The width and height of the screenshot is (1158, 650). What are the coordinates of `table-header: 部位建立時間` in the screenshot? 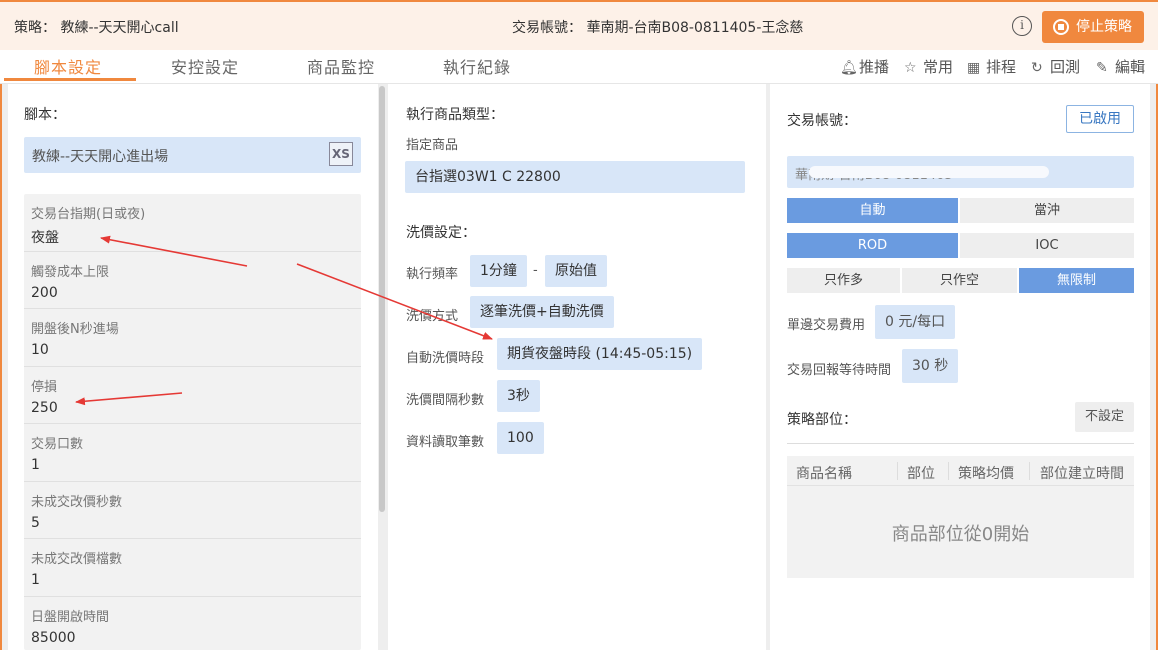 It's located at (1082, 474).